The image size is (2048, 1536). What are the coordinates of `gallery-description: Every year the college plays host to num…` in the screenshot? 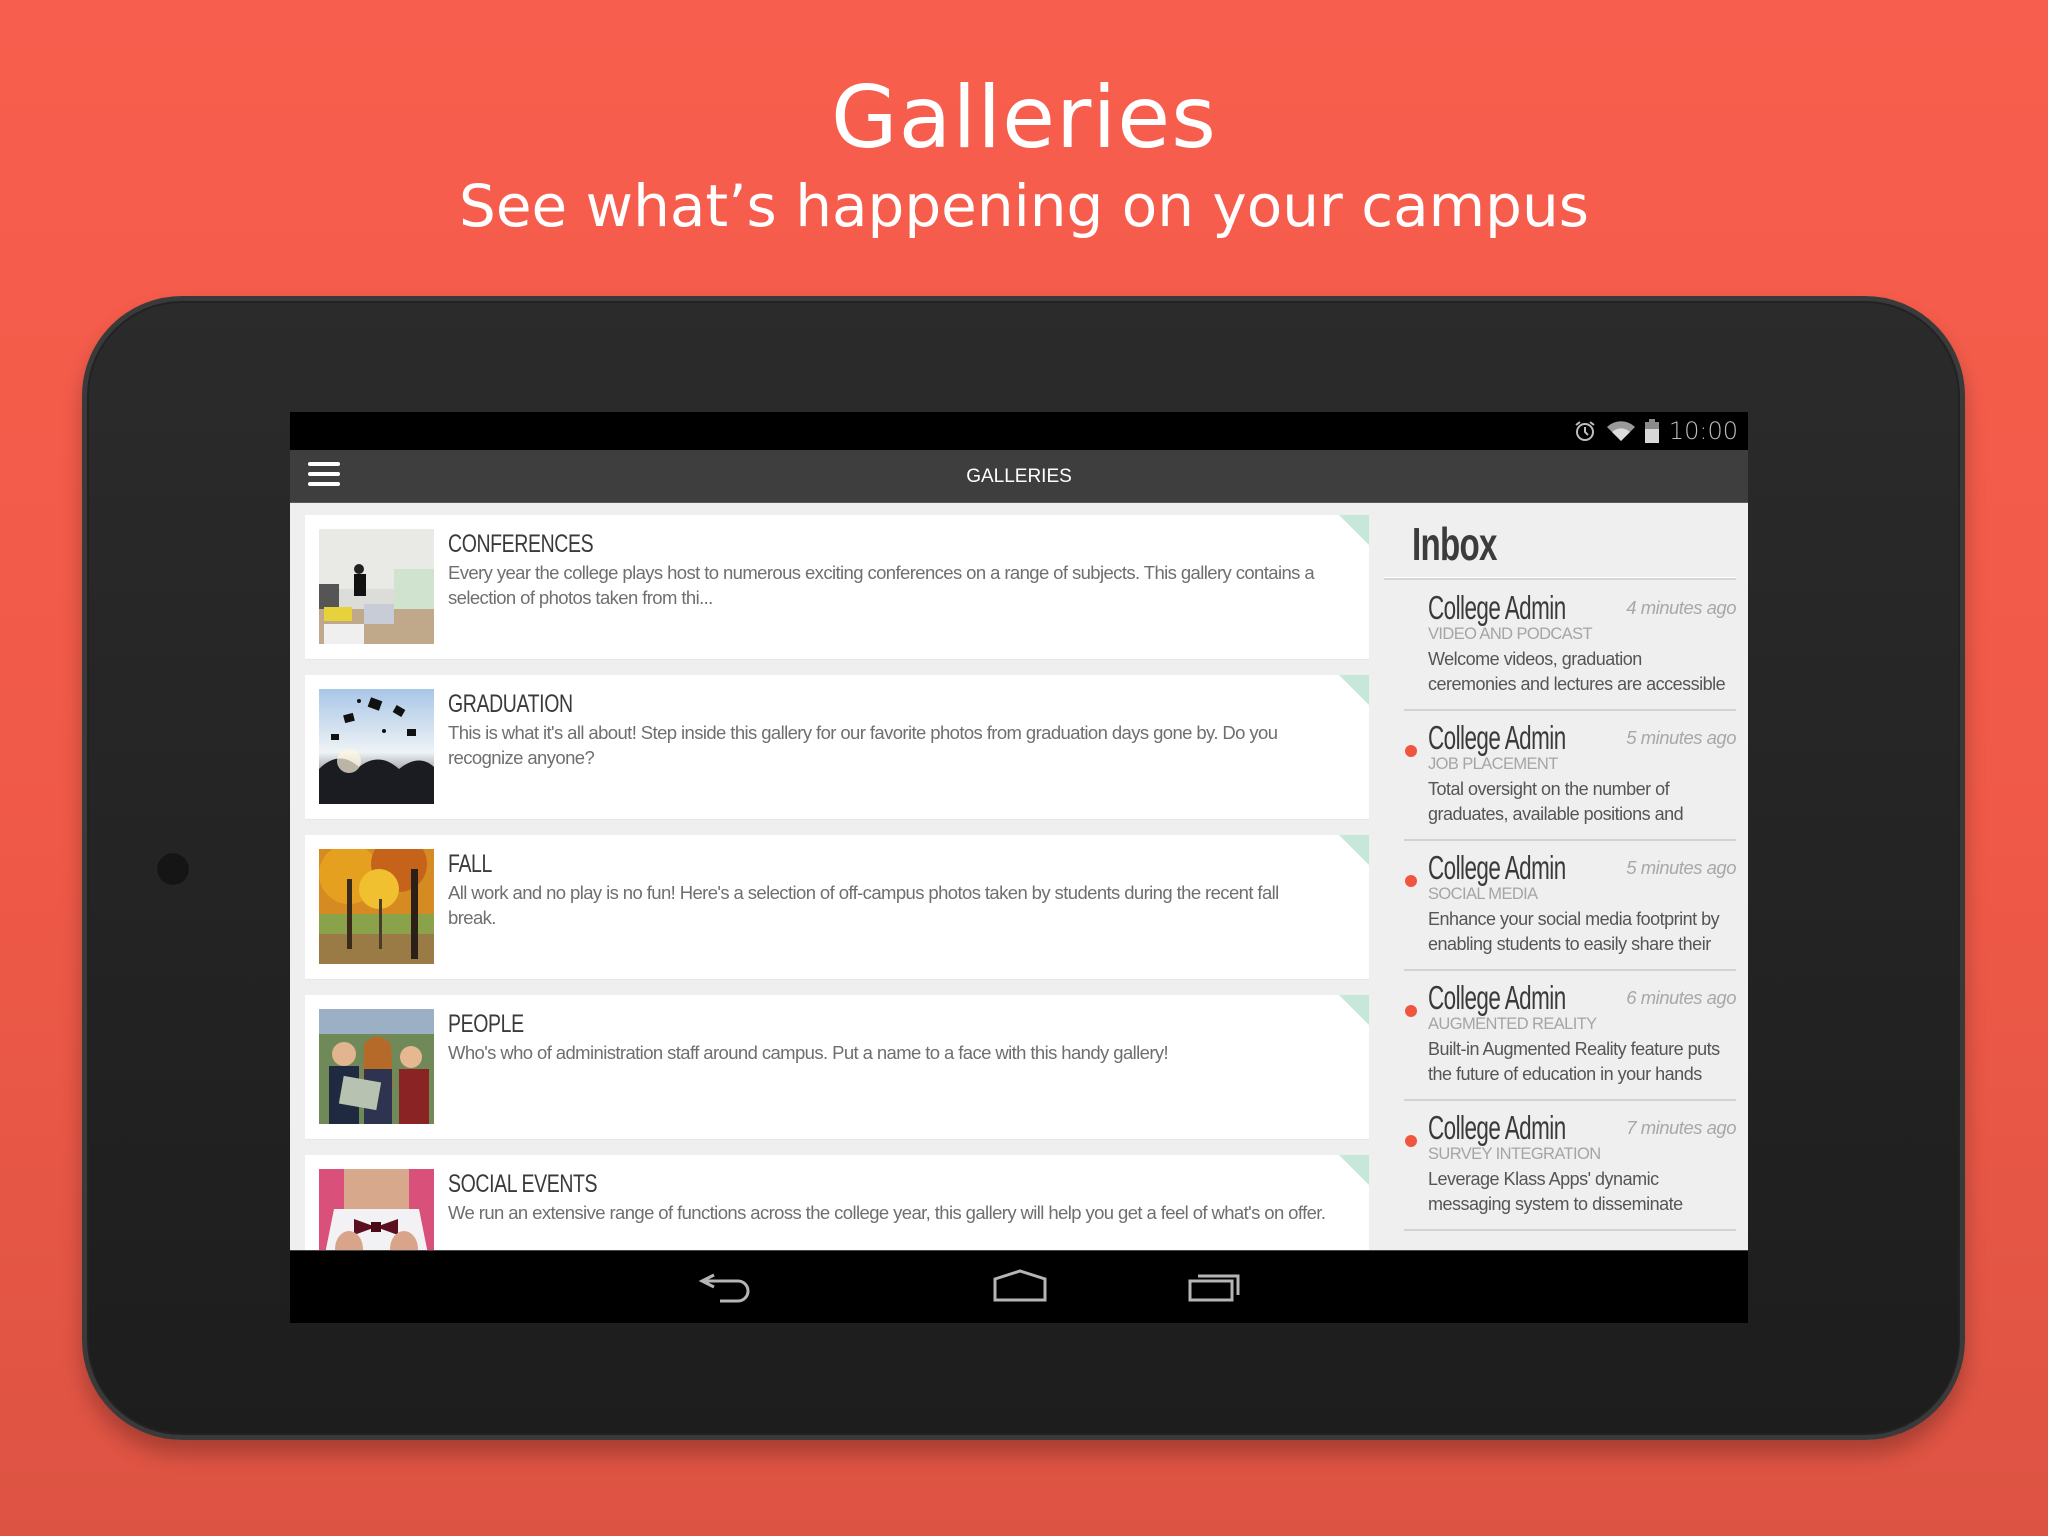 It's located at (881, 585).